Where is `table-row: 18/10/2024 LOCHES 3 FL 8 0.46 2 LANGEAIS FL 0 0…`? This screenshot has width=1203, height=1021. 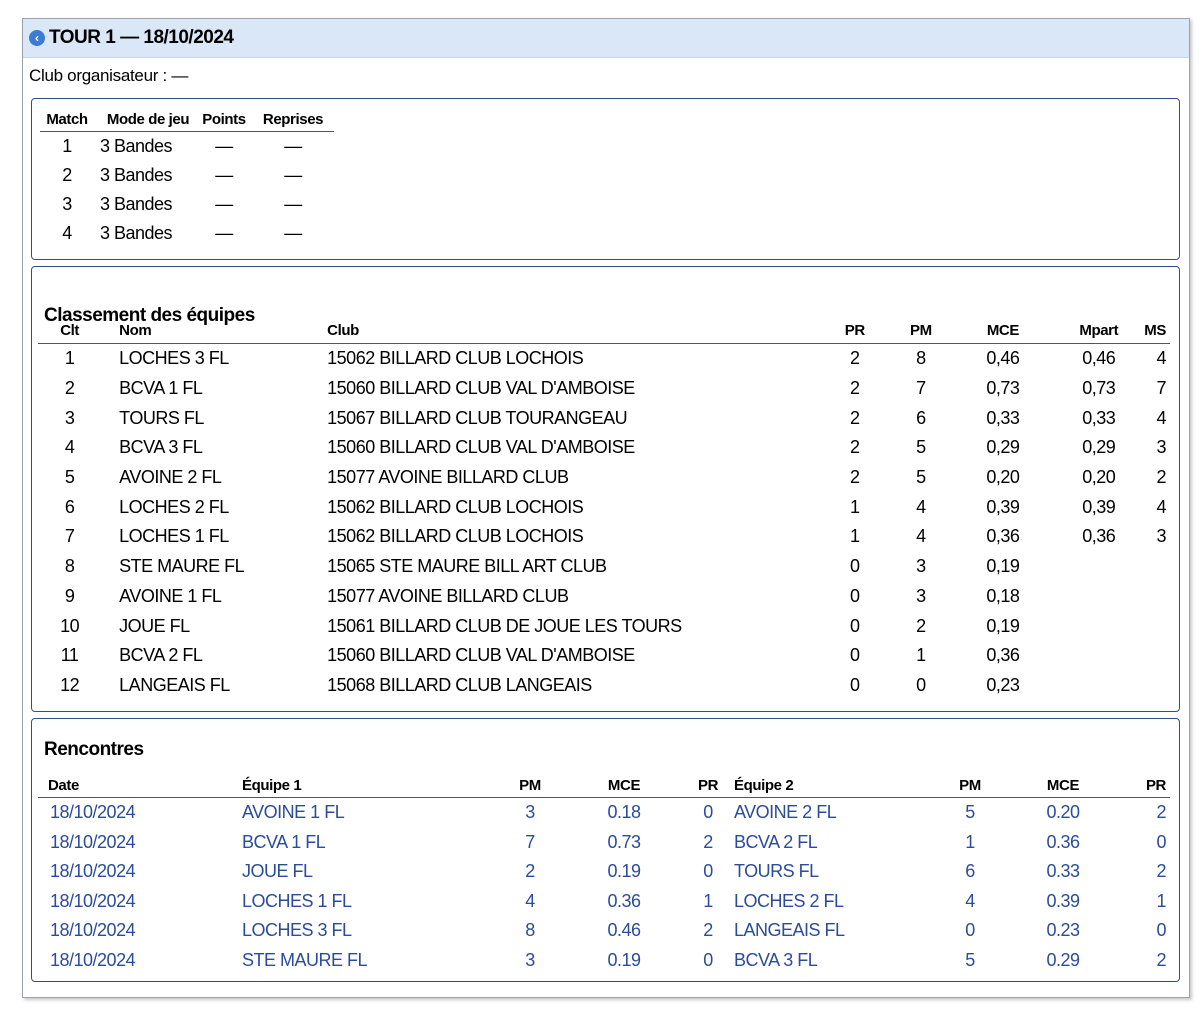 table-row: 18/10/2024 LOCHES 3 FL 8 0.46 2 LANGEAIS FL 0 0… is located at coordinates (604, 931).